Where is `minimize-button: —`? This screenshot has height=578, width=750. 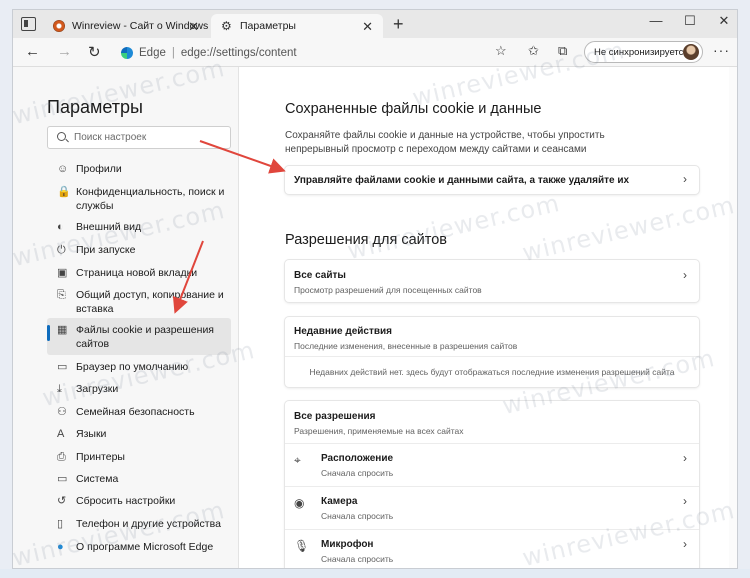 minimize-button: — is located at coordinates (656, 20).